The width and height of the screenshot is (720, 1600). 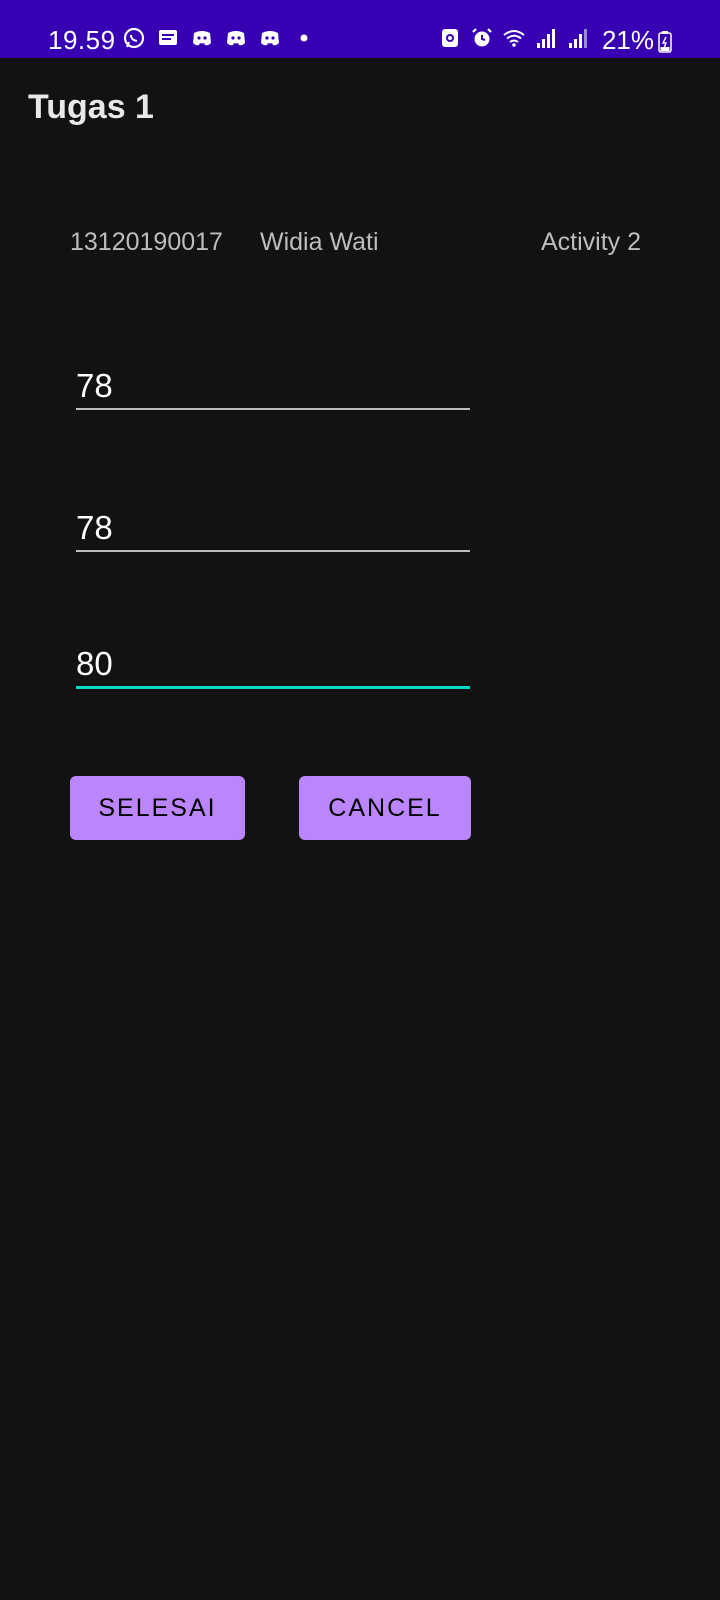 I want to click on student-id: 13120190017, so click(x=146, y=242).